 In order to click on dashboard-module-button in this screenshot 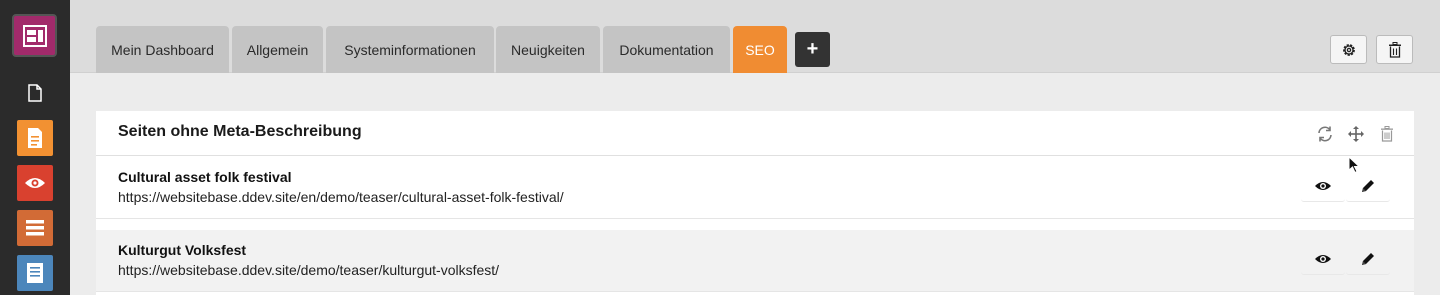, I will do `click(34, 35)`.